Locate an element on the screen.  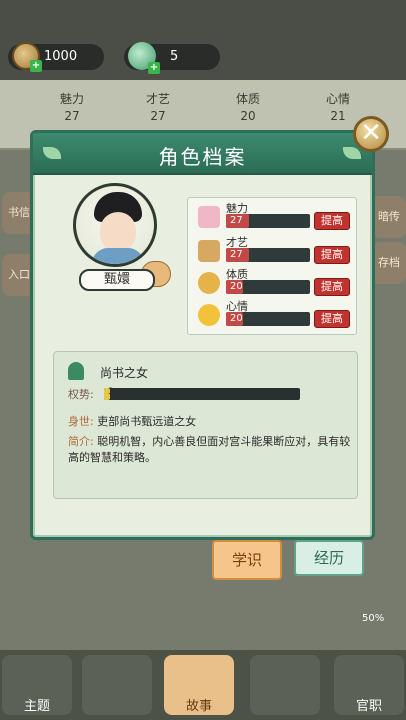
character-name: 甄嬛 is located at coordinates (117, 280).